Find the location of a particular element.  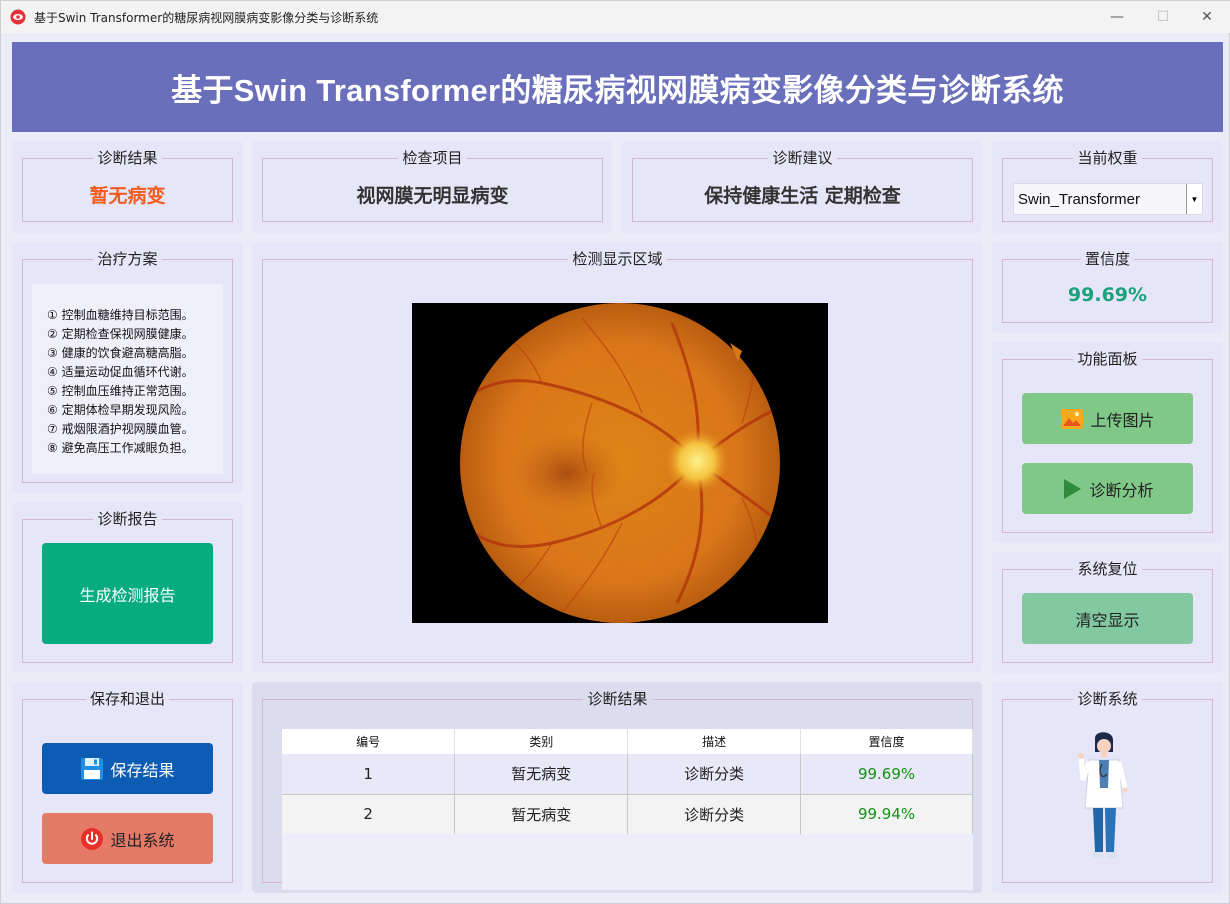

system-label: 诊断系统 is located at coordinates (1107, 699).